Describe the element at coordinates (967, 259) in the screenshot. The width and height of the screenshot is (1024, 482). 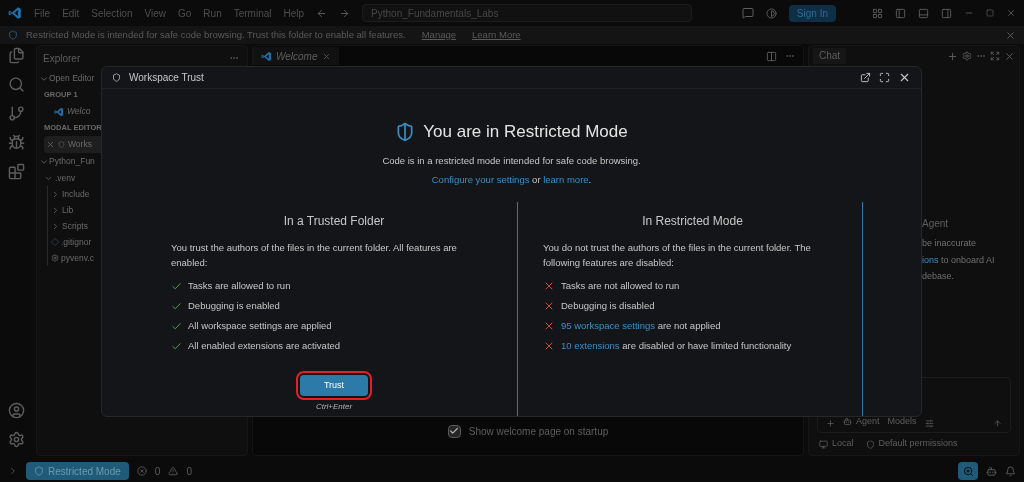
I see `text: to onboard AI` at that location.